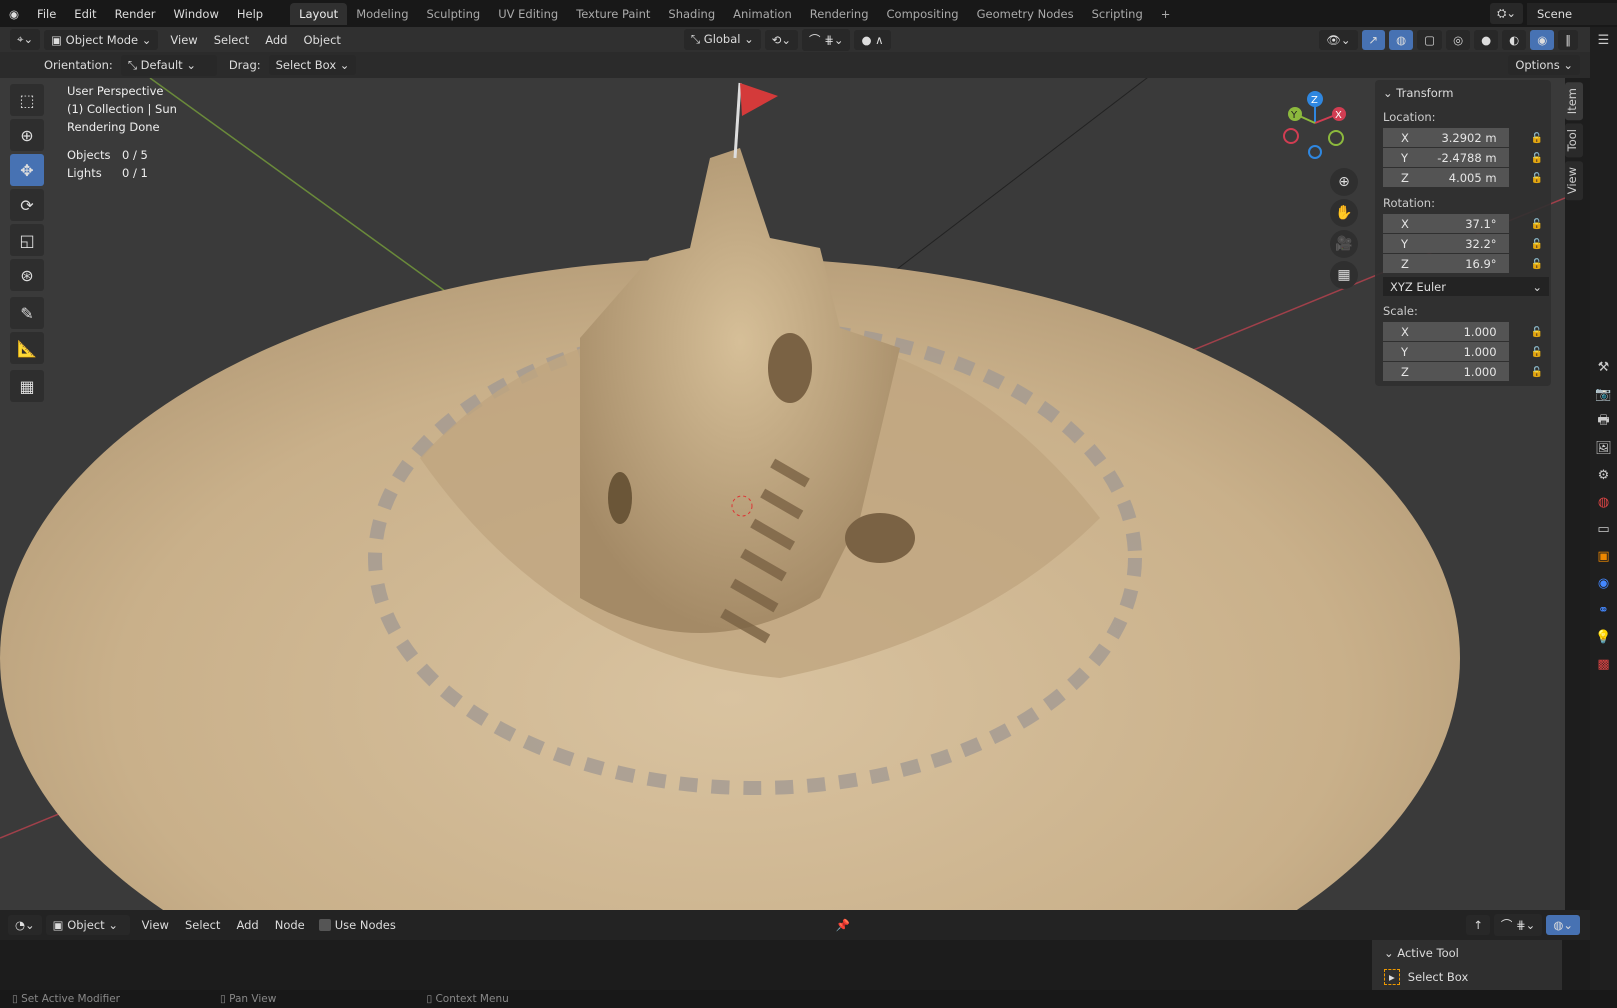 The width and height of the screenshot is (1617, 1008). I want to click on node-menu-node: Node, so click(290, 925).